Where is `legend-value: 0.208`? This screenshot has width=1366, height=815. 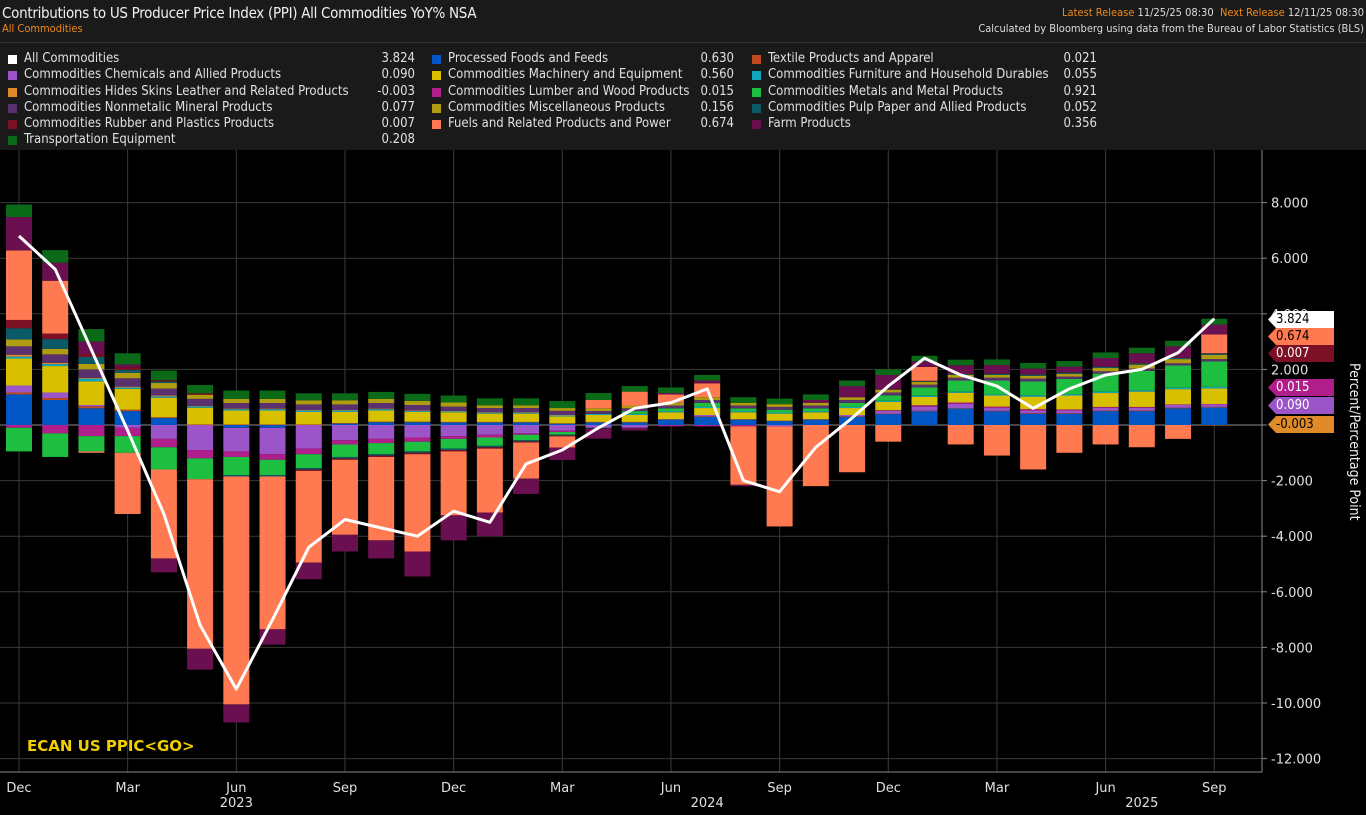 legend-value: 0.208 is located at coordinates (398, 140).